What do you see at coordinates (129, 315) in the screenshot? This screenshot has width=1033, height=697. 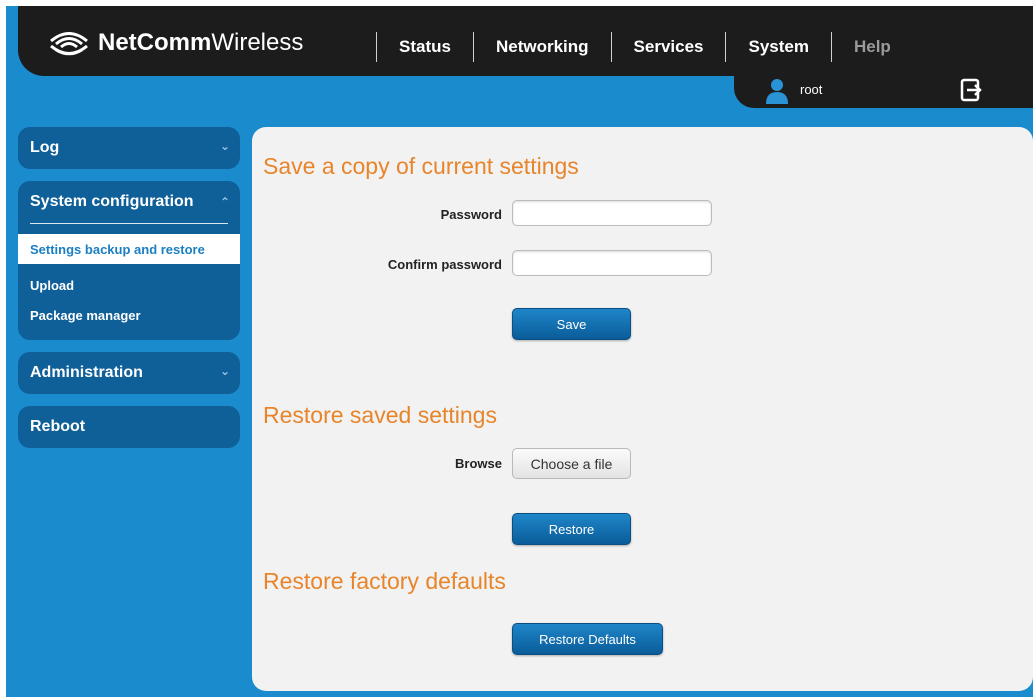 I see `sidebar-item-package-manager: Package manager` at bounding box center [129, 315].